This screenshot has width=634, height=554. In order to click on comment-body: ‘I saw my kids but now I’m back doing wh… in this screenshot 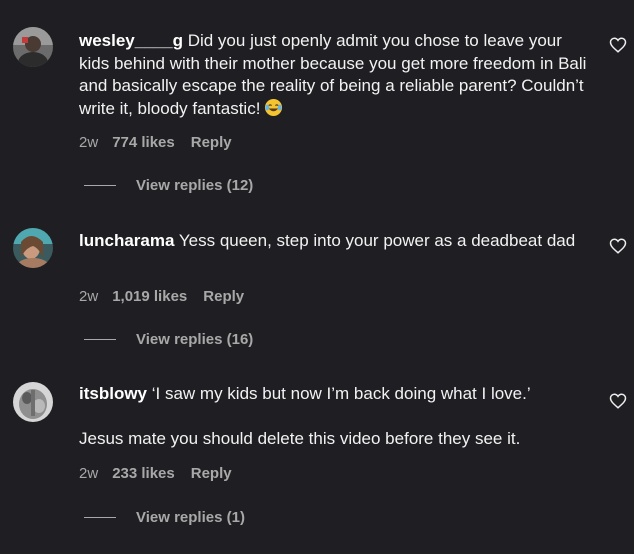, I will do `click(341, 393)`.